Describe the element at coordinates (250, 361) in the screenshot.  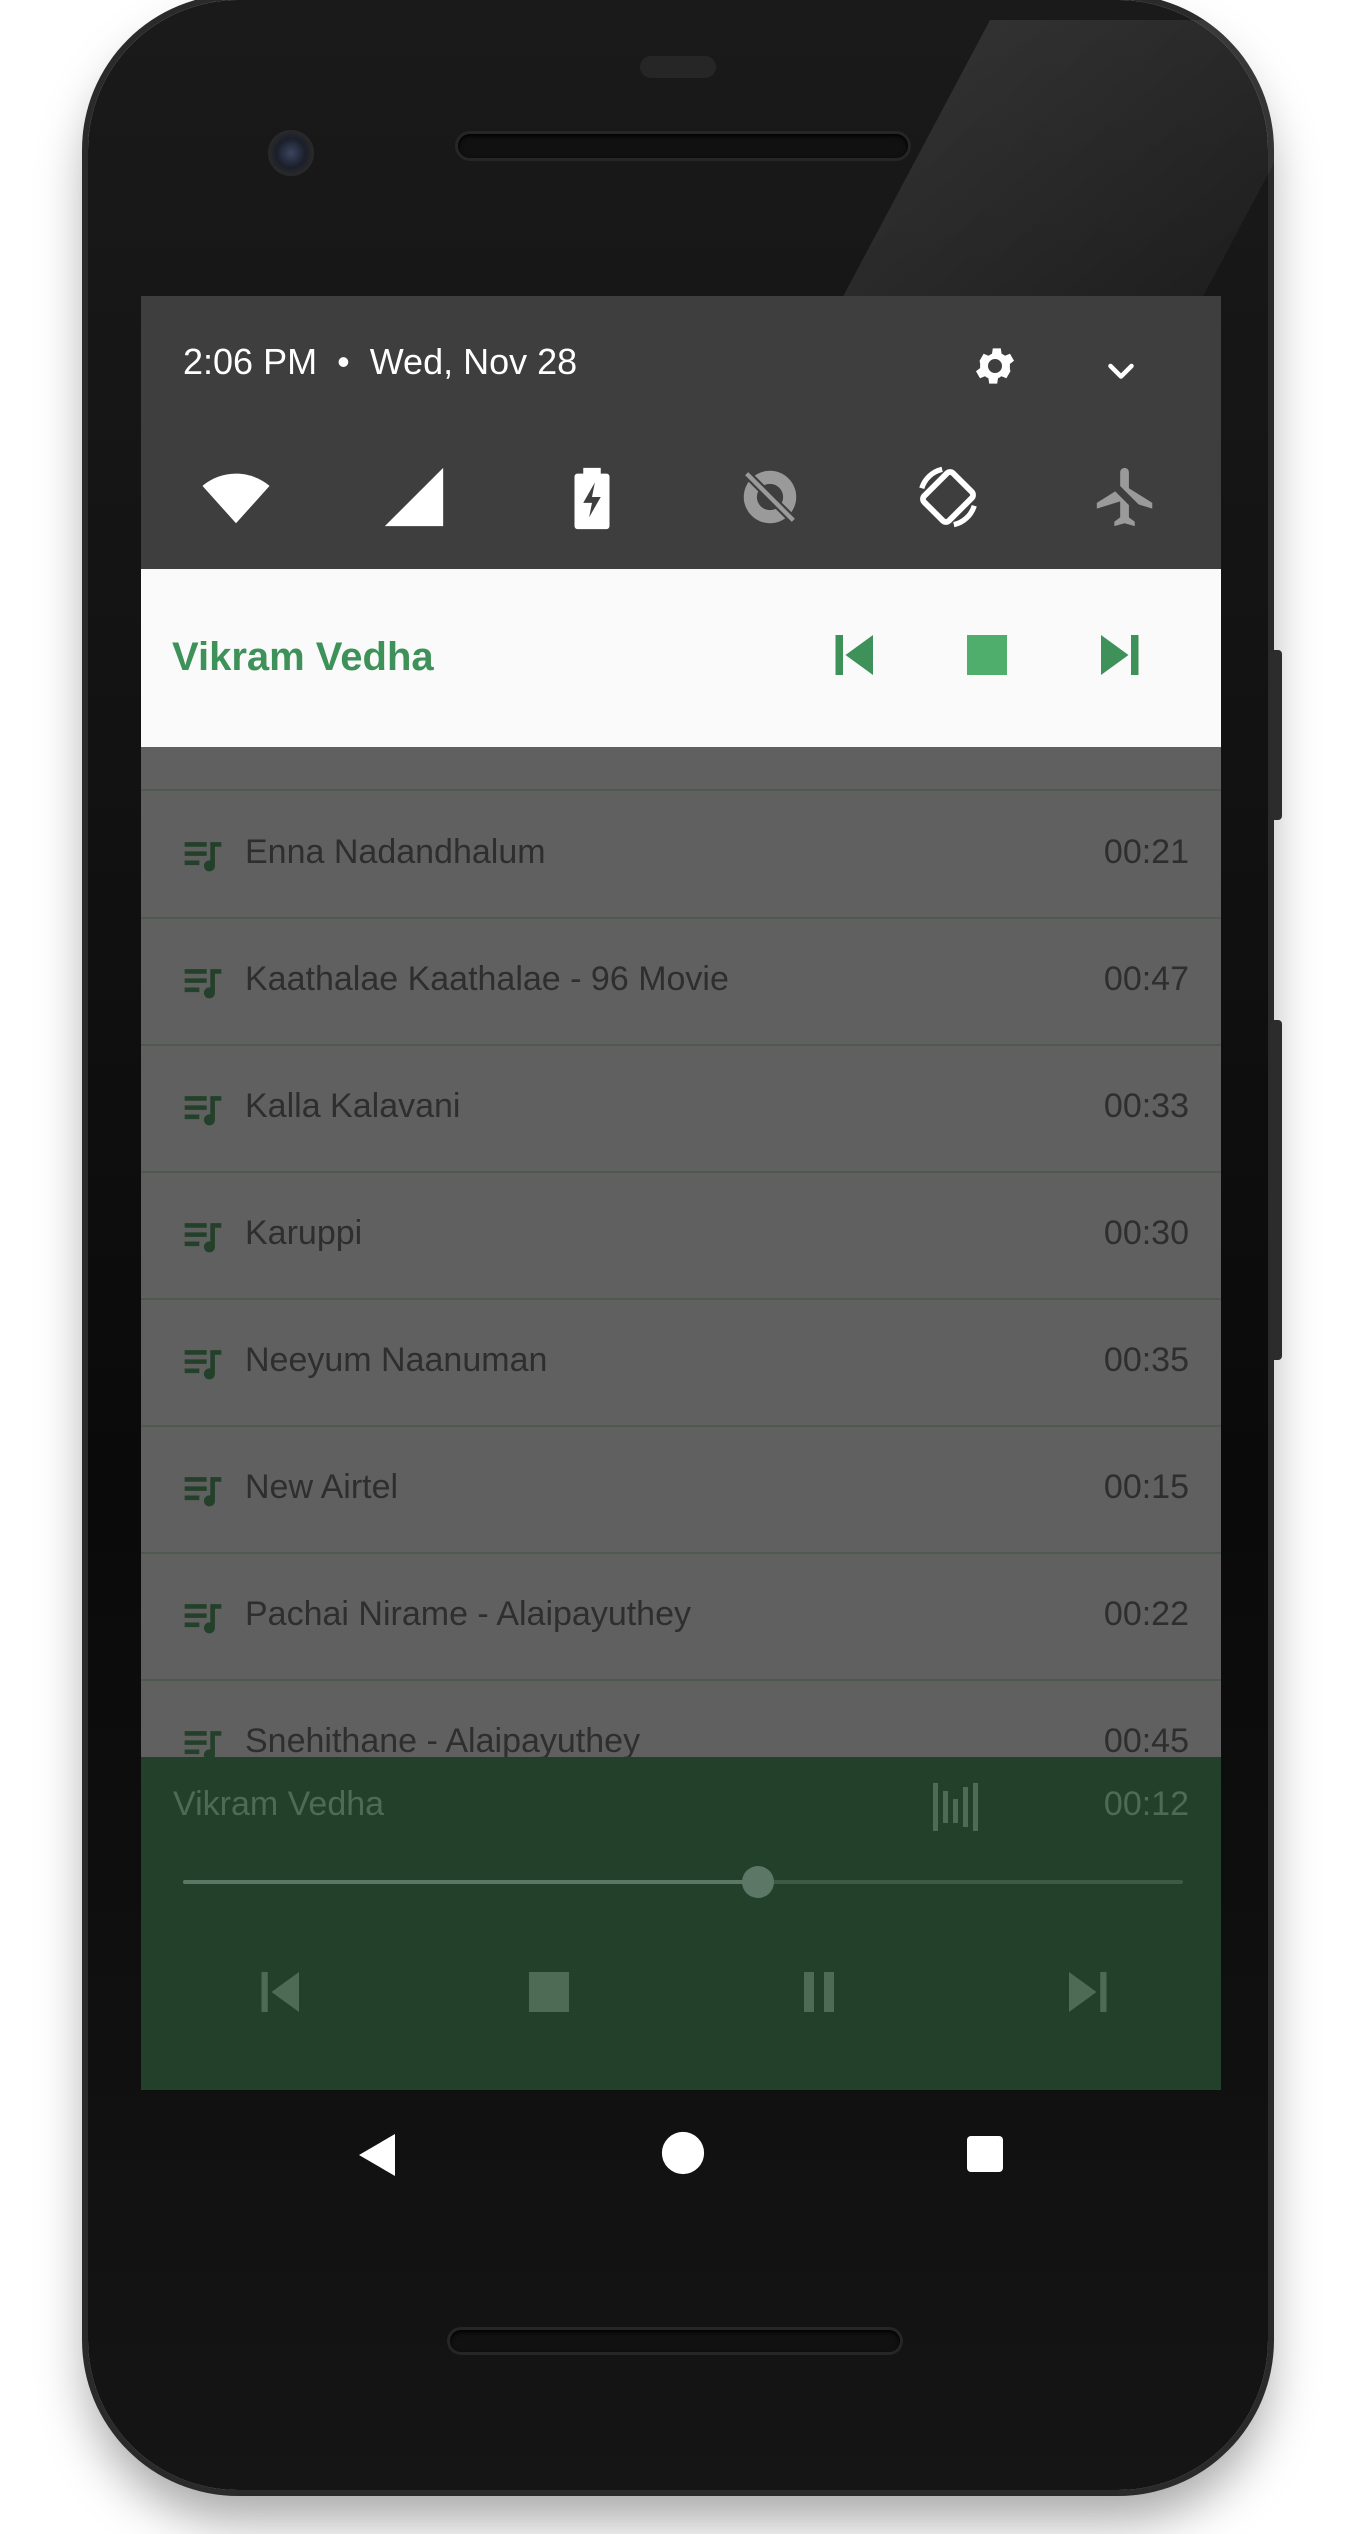
I see `status-time: 2:06 PM` at that location.